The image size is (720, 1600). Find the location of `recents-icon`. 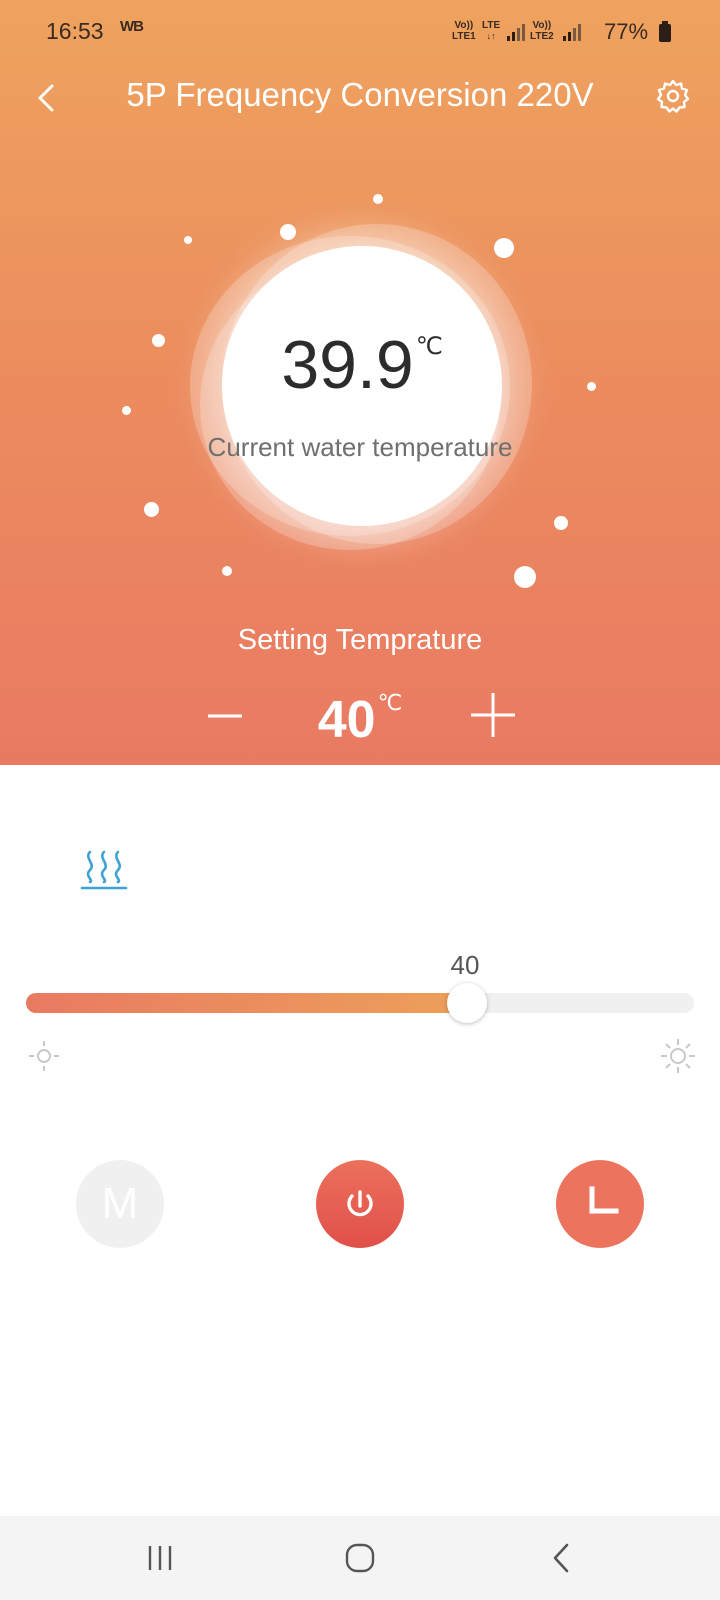

recents-icon is located at coordinates (160, 1558).